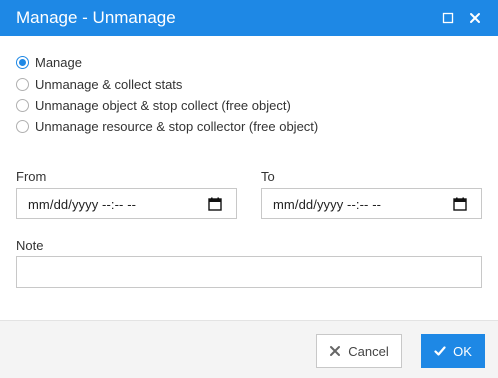 The width and height of the screenshot is (498, 378). Describe the element at coordinates (327, 204) in the screenshot. I see `to-date-value: mm/dd/yyyy --:-- --` at that location.